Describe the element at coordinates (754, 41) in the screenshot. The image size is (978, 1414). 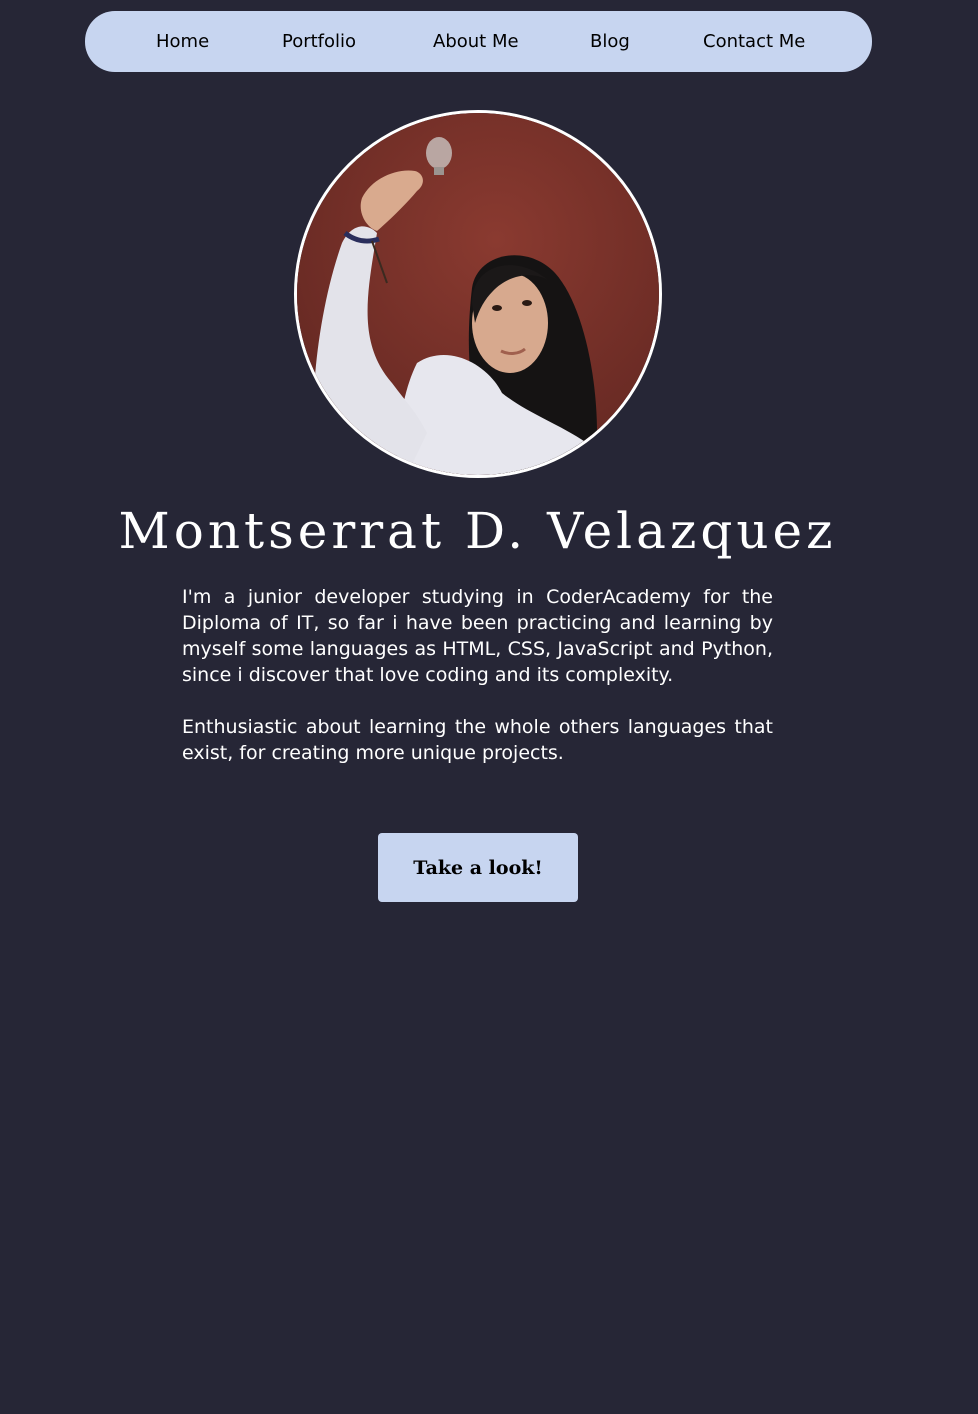
I see `nav-link-contact-me: Contact Me` at that location.